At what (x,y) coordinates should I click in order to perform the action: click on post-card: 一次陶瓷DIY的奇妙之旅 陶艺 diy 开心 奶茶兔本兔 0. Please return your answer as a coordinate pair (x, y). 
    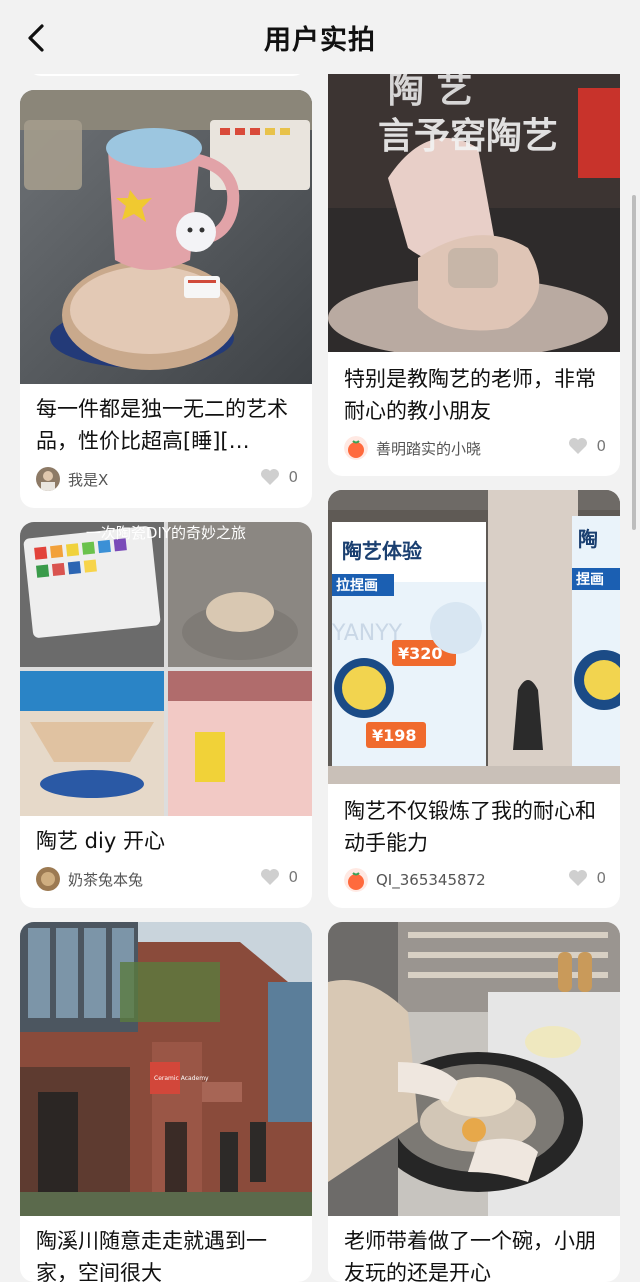
    Looking at the image, I should click on (166, 715).